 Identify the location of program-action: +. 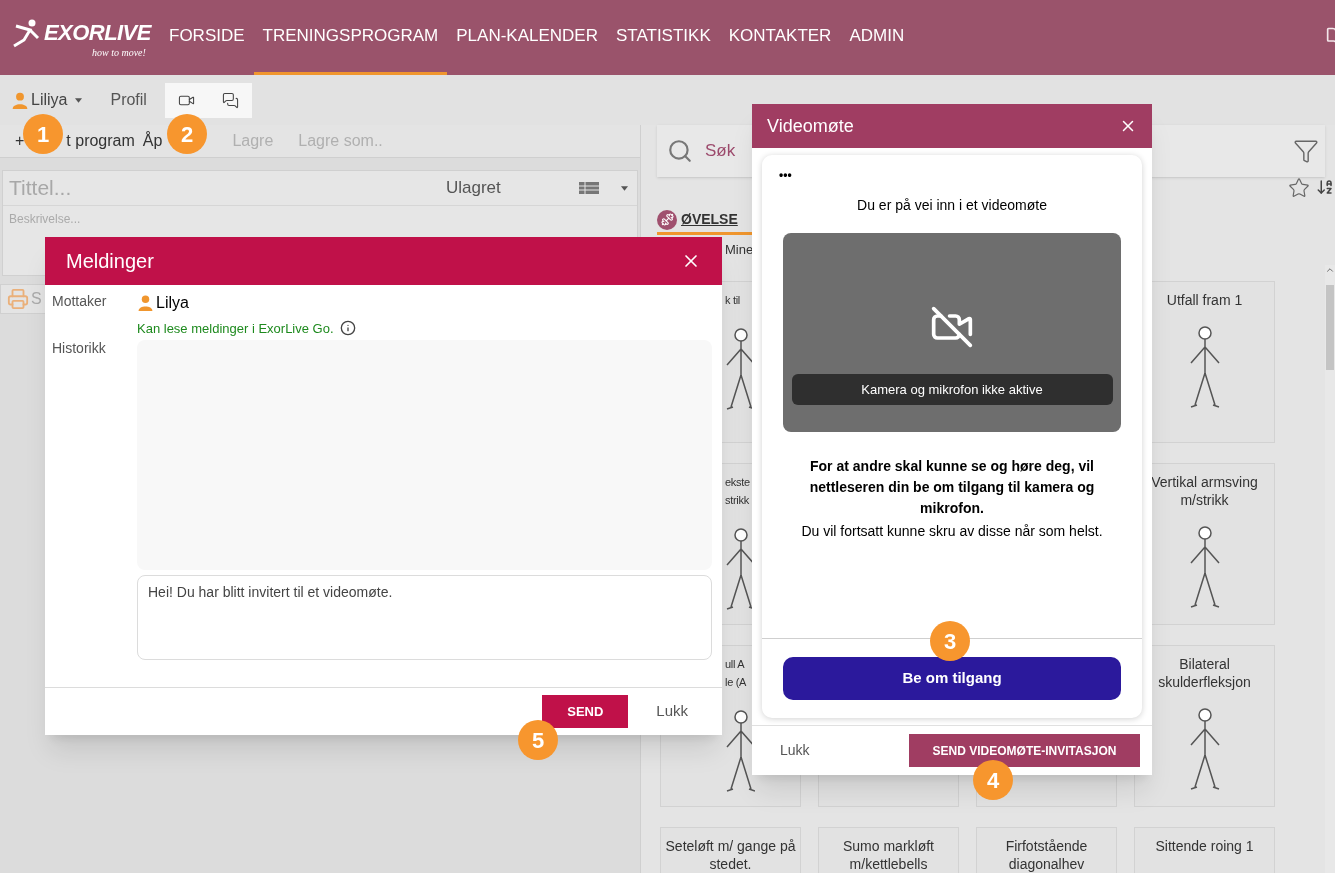
(20, 141).